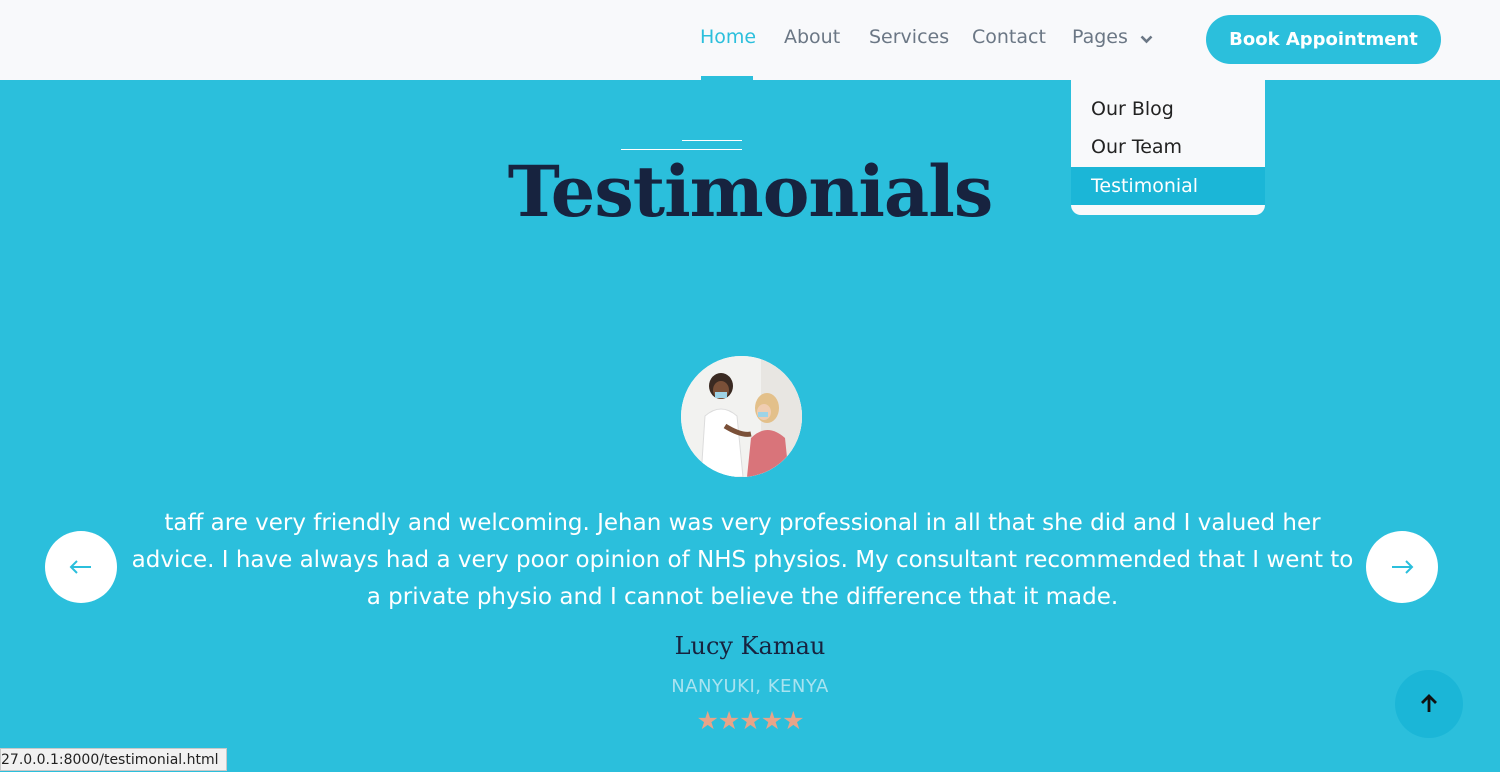 This screenshot has height=772, width=1500. I want to click on active-nav-indicator, so click(727, 78).